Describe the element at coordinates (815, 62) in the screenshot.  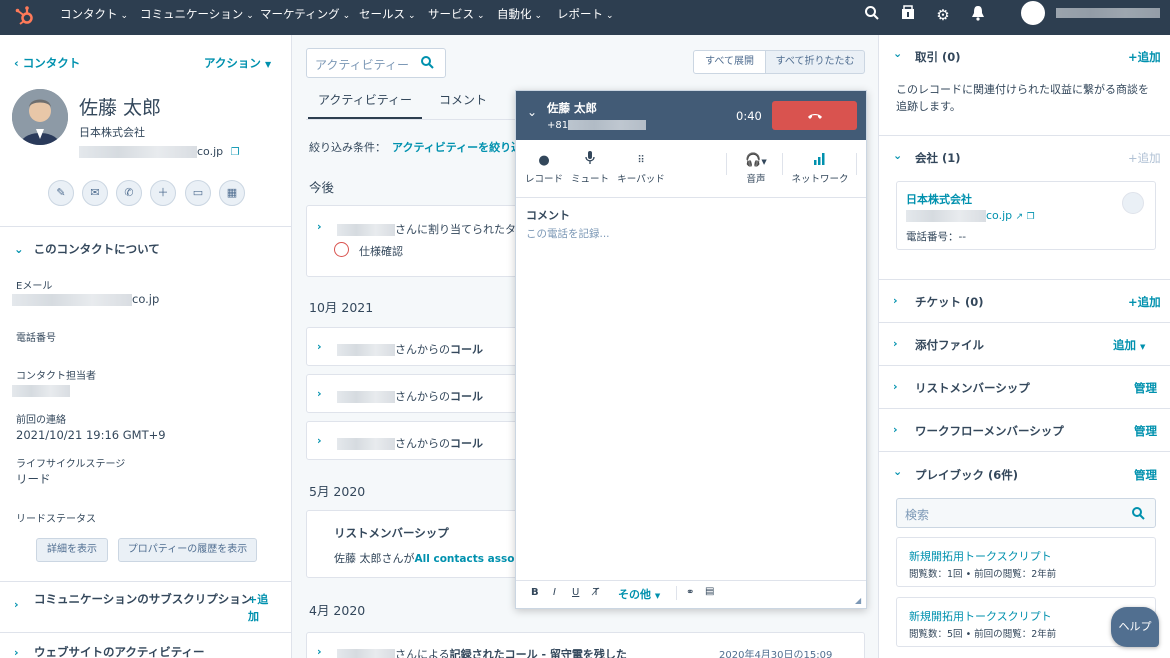
I see `collapse-all-button: すべて折りたたむ` at that location.